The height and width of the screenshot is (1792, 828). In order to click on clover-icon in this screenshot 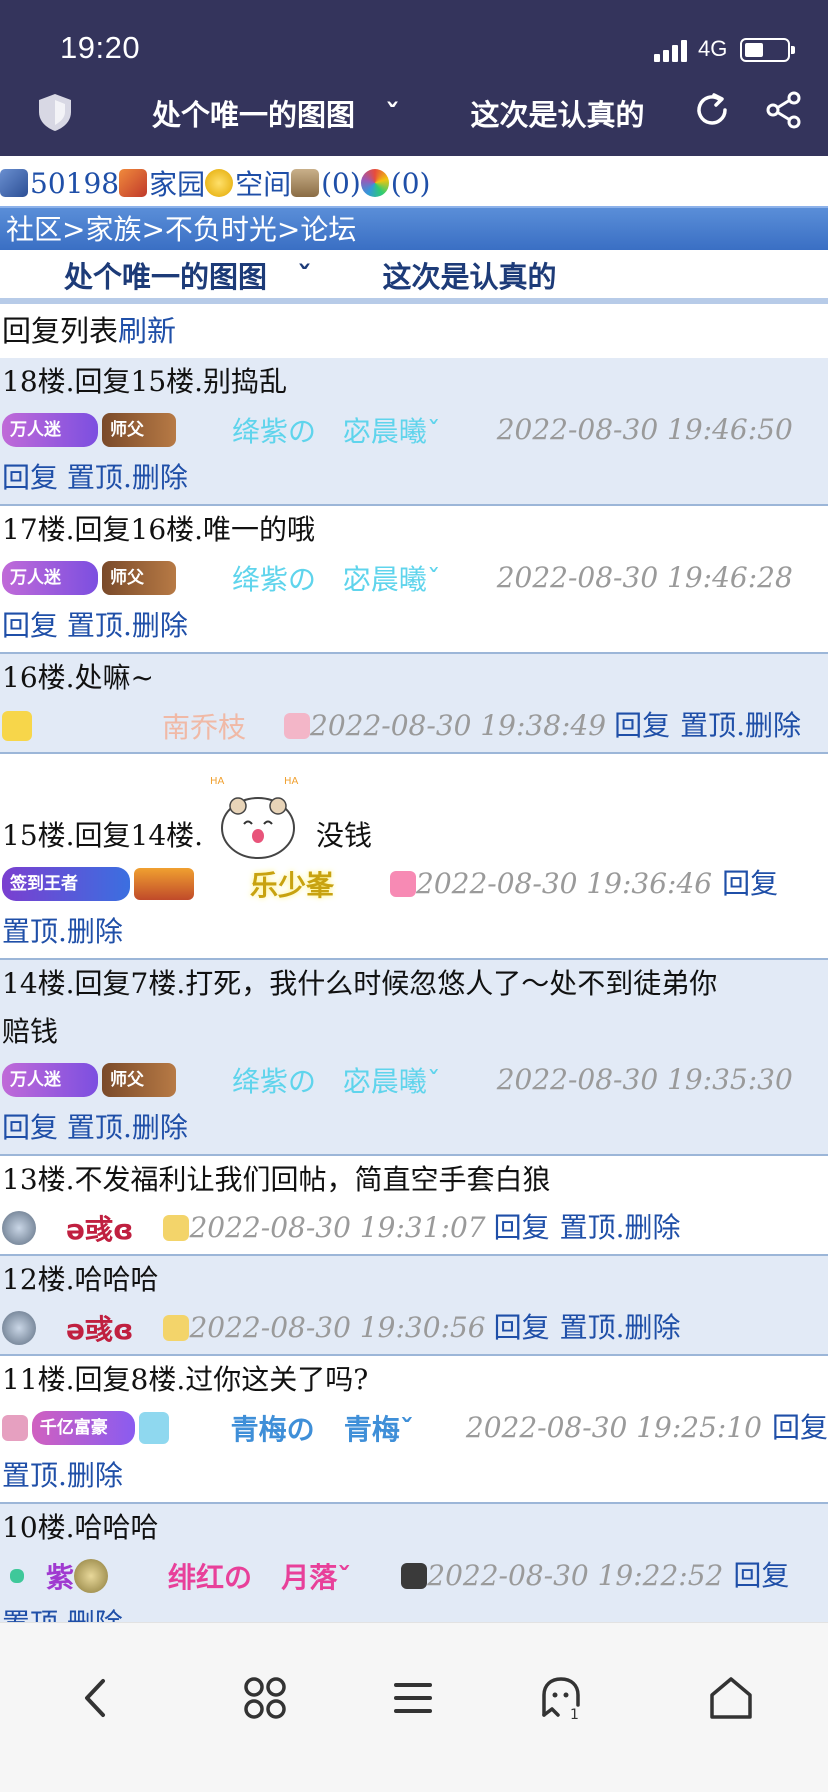, I will do `click(17, 1576)`.